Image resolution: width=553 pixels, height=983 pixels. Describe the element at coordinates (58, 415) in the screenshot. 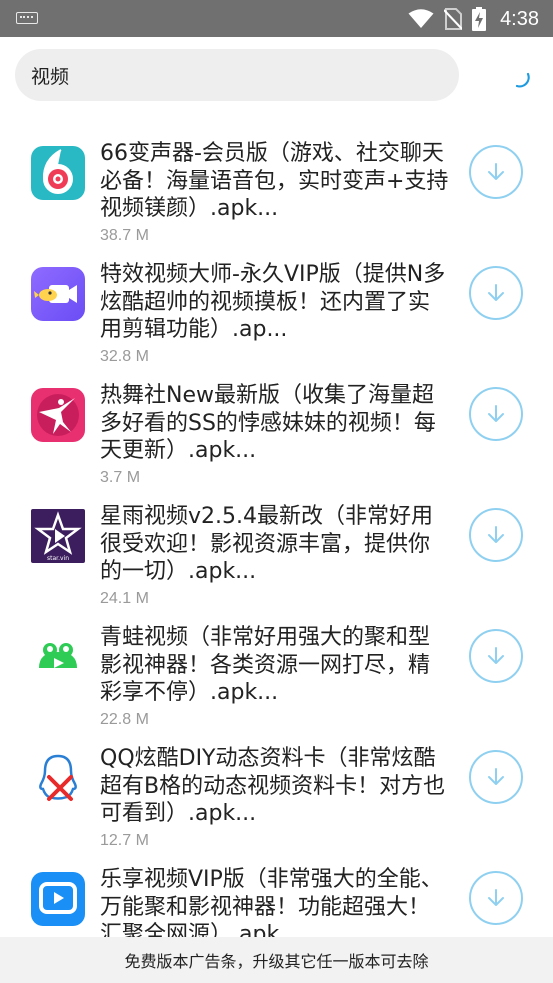

I see `app-icon-dance-club` at that location.